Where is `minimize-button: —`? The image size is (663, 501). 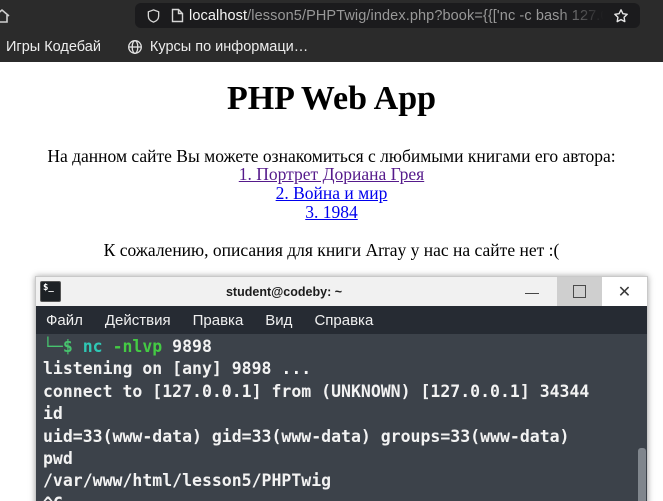
minimize-button: — is located at coordinates (532, 291).